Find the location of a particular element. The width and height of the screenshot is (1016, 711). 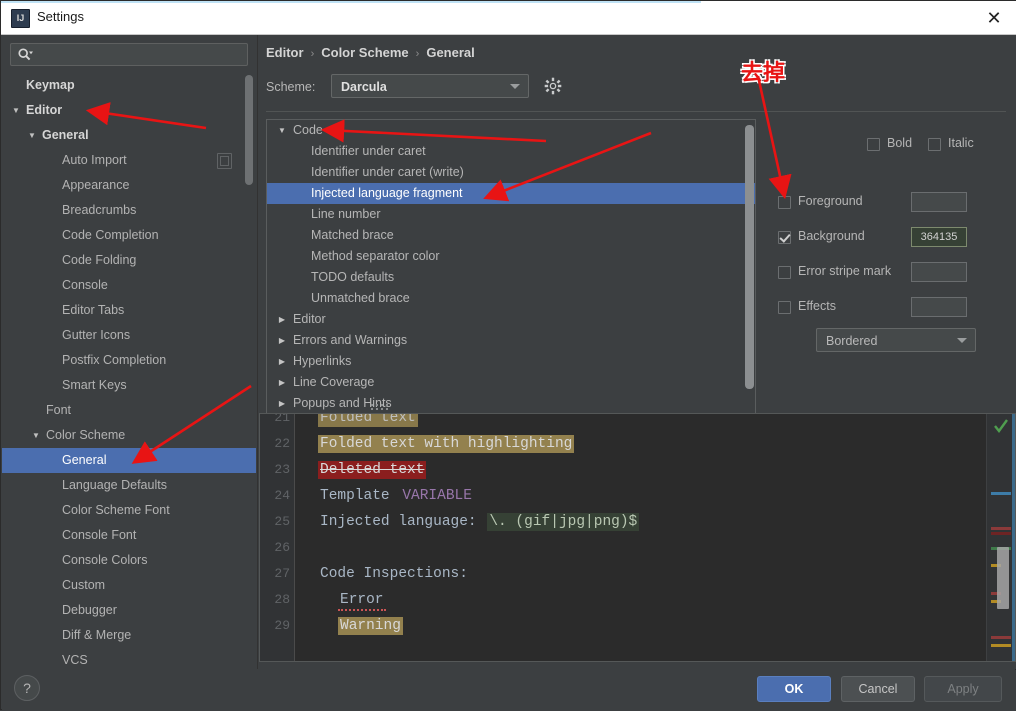

breadcrumb-item: Color Scheme is located at coordinates (364, 52).